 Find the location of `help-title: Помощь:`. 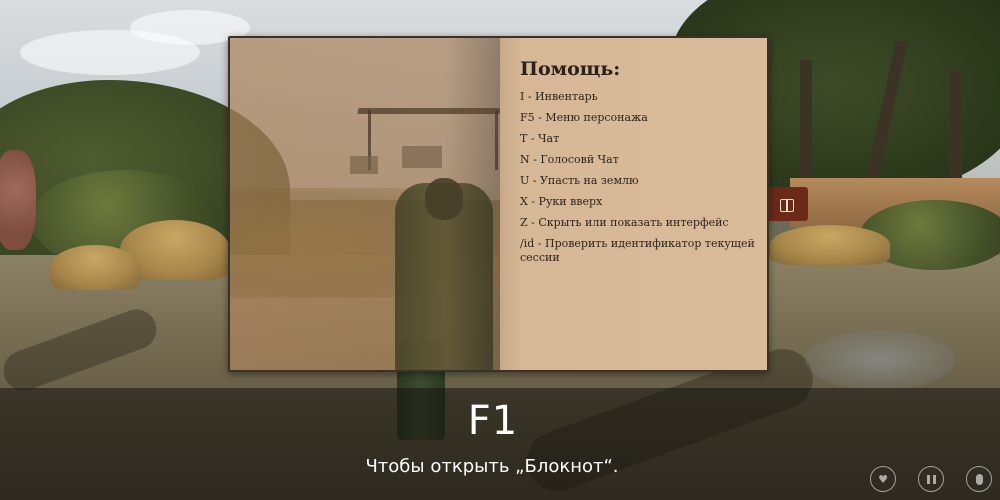

help-title: Помощь: is located at coordinates (570, 69).